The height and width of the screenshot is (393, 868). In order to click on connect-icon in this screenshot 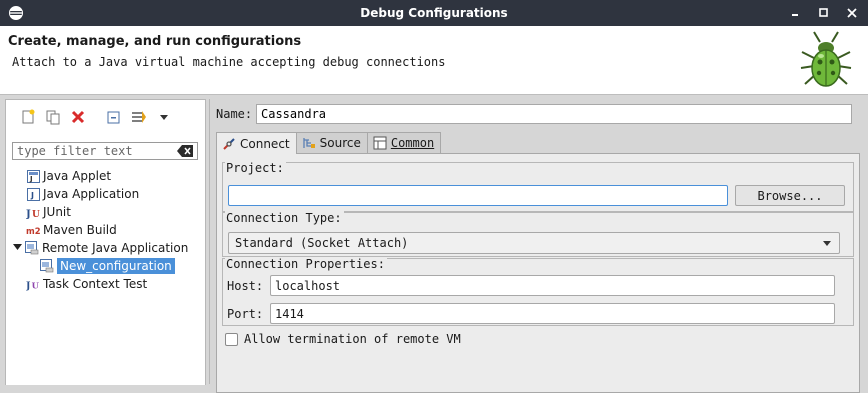, I will do `click(229, 144)`.